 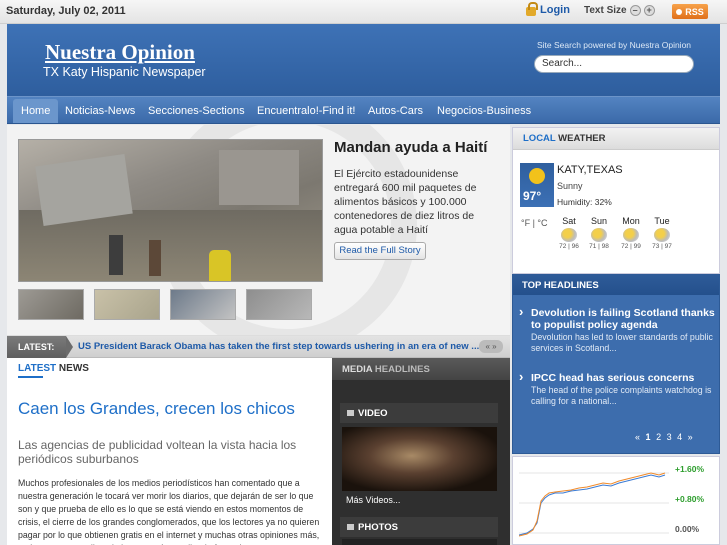 What do you see at coordinates (484, 111) in the screenshot?
I see `nav-item-negocios: Negocios-Business` at bounding box center [484, 111].